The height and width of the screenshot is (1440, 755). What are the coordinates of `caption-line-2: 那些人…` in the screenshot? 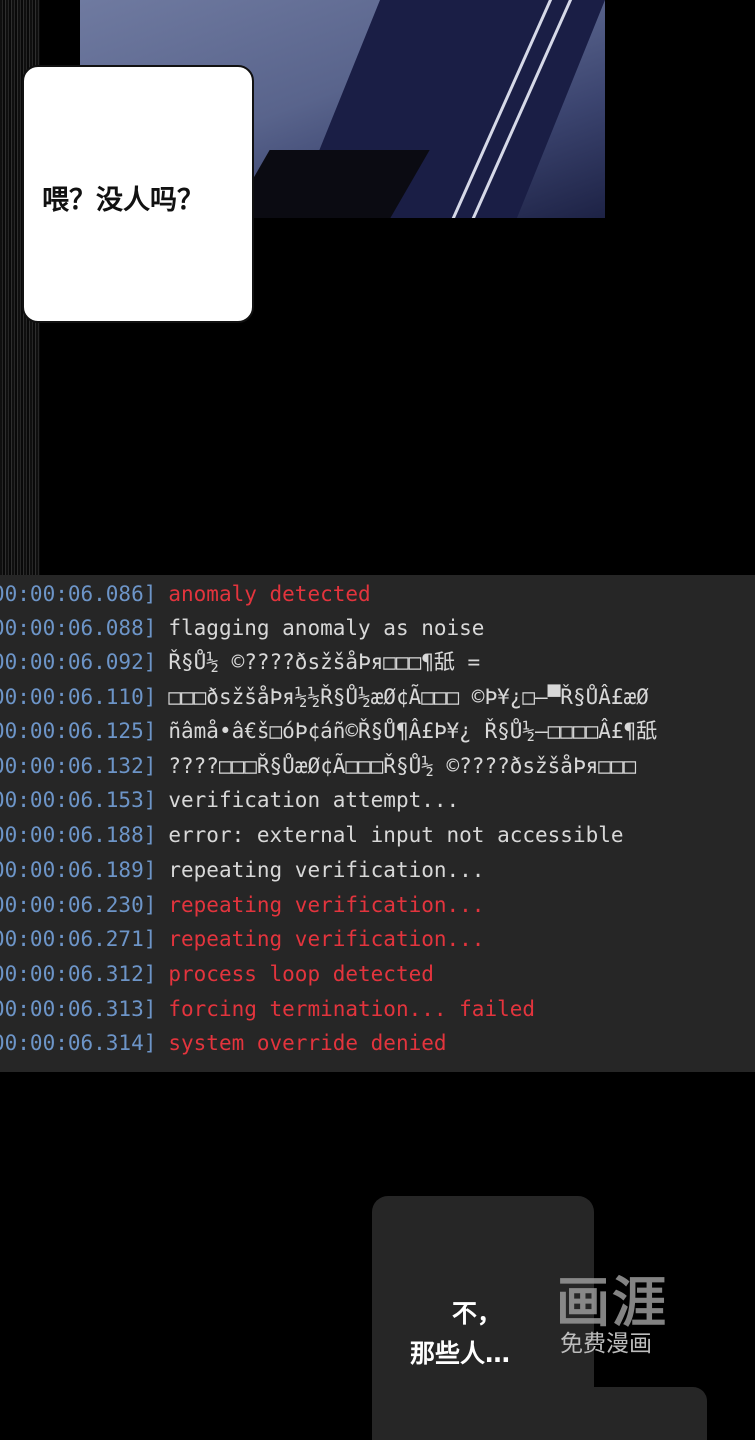 It's located at (460, 1353).